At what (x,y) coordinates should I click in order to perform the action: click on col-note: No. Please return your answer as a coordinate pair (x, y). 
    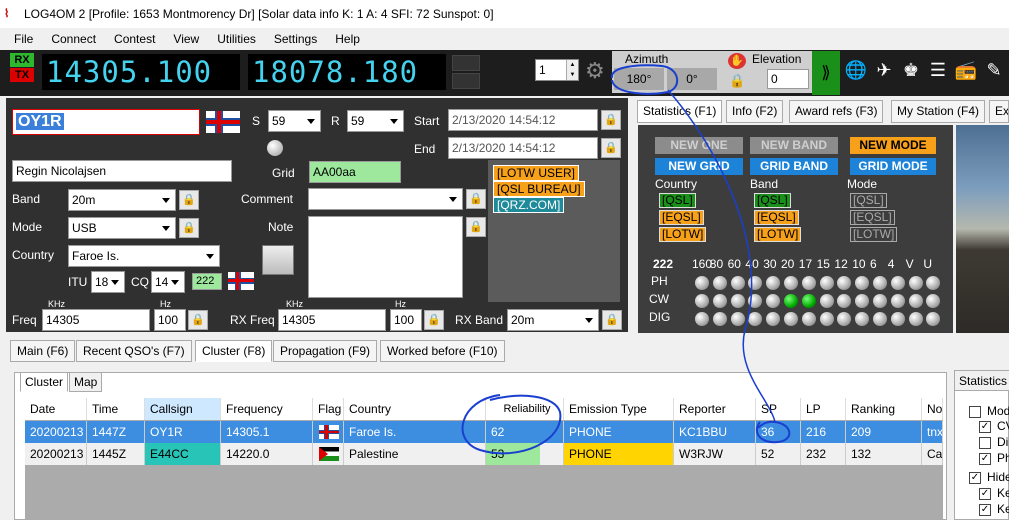
    Looking at the image, I should click on (932, 409).